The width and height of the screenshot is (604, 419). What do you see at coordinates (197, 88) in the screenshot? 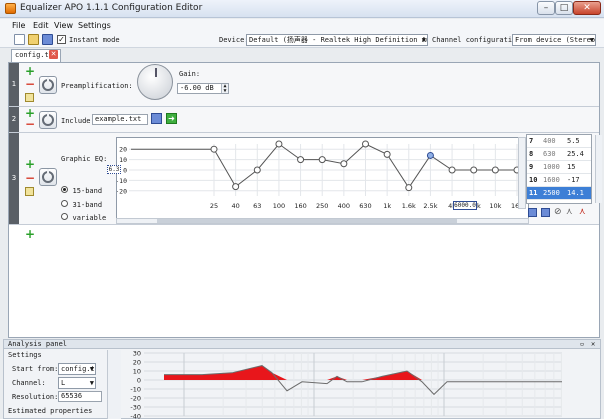
I see `gain-value: -6.00 dB` at bounding box center [197, 88].